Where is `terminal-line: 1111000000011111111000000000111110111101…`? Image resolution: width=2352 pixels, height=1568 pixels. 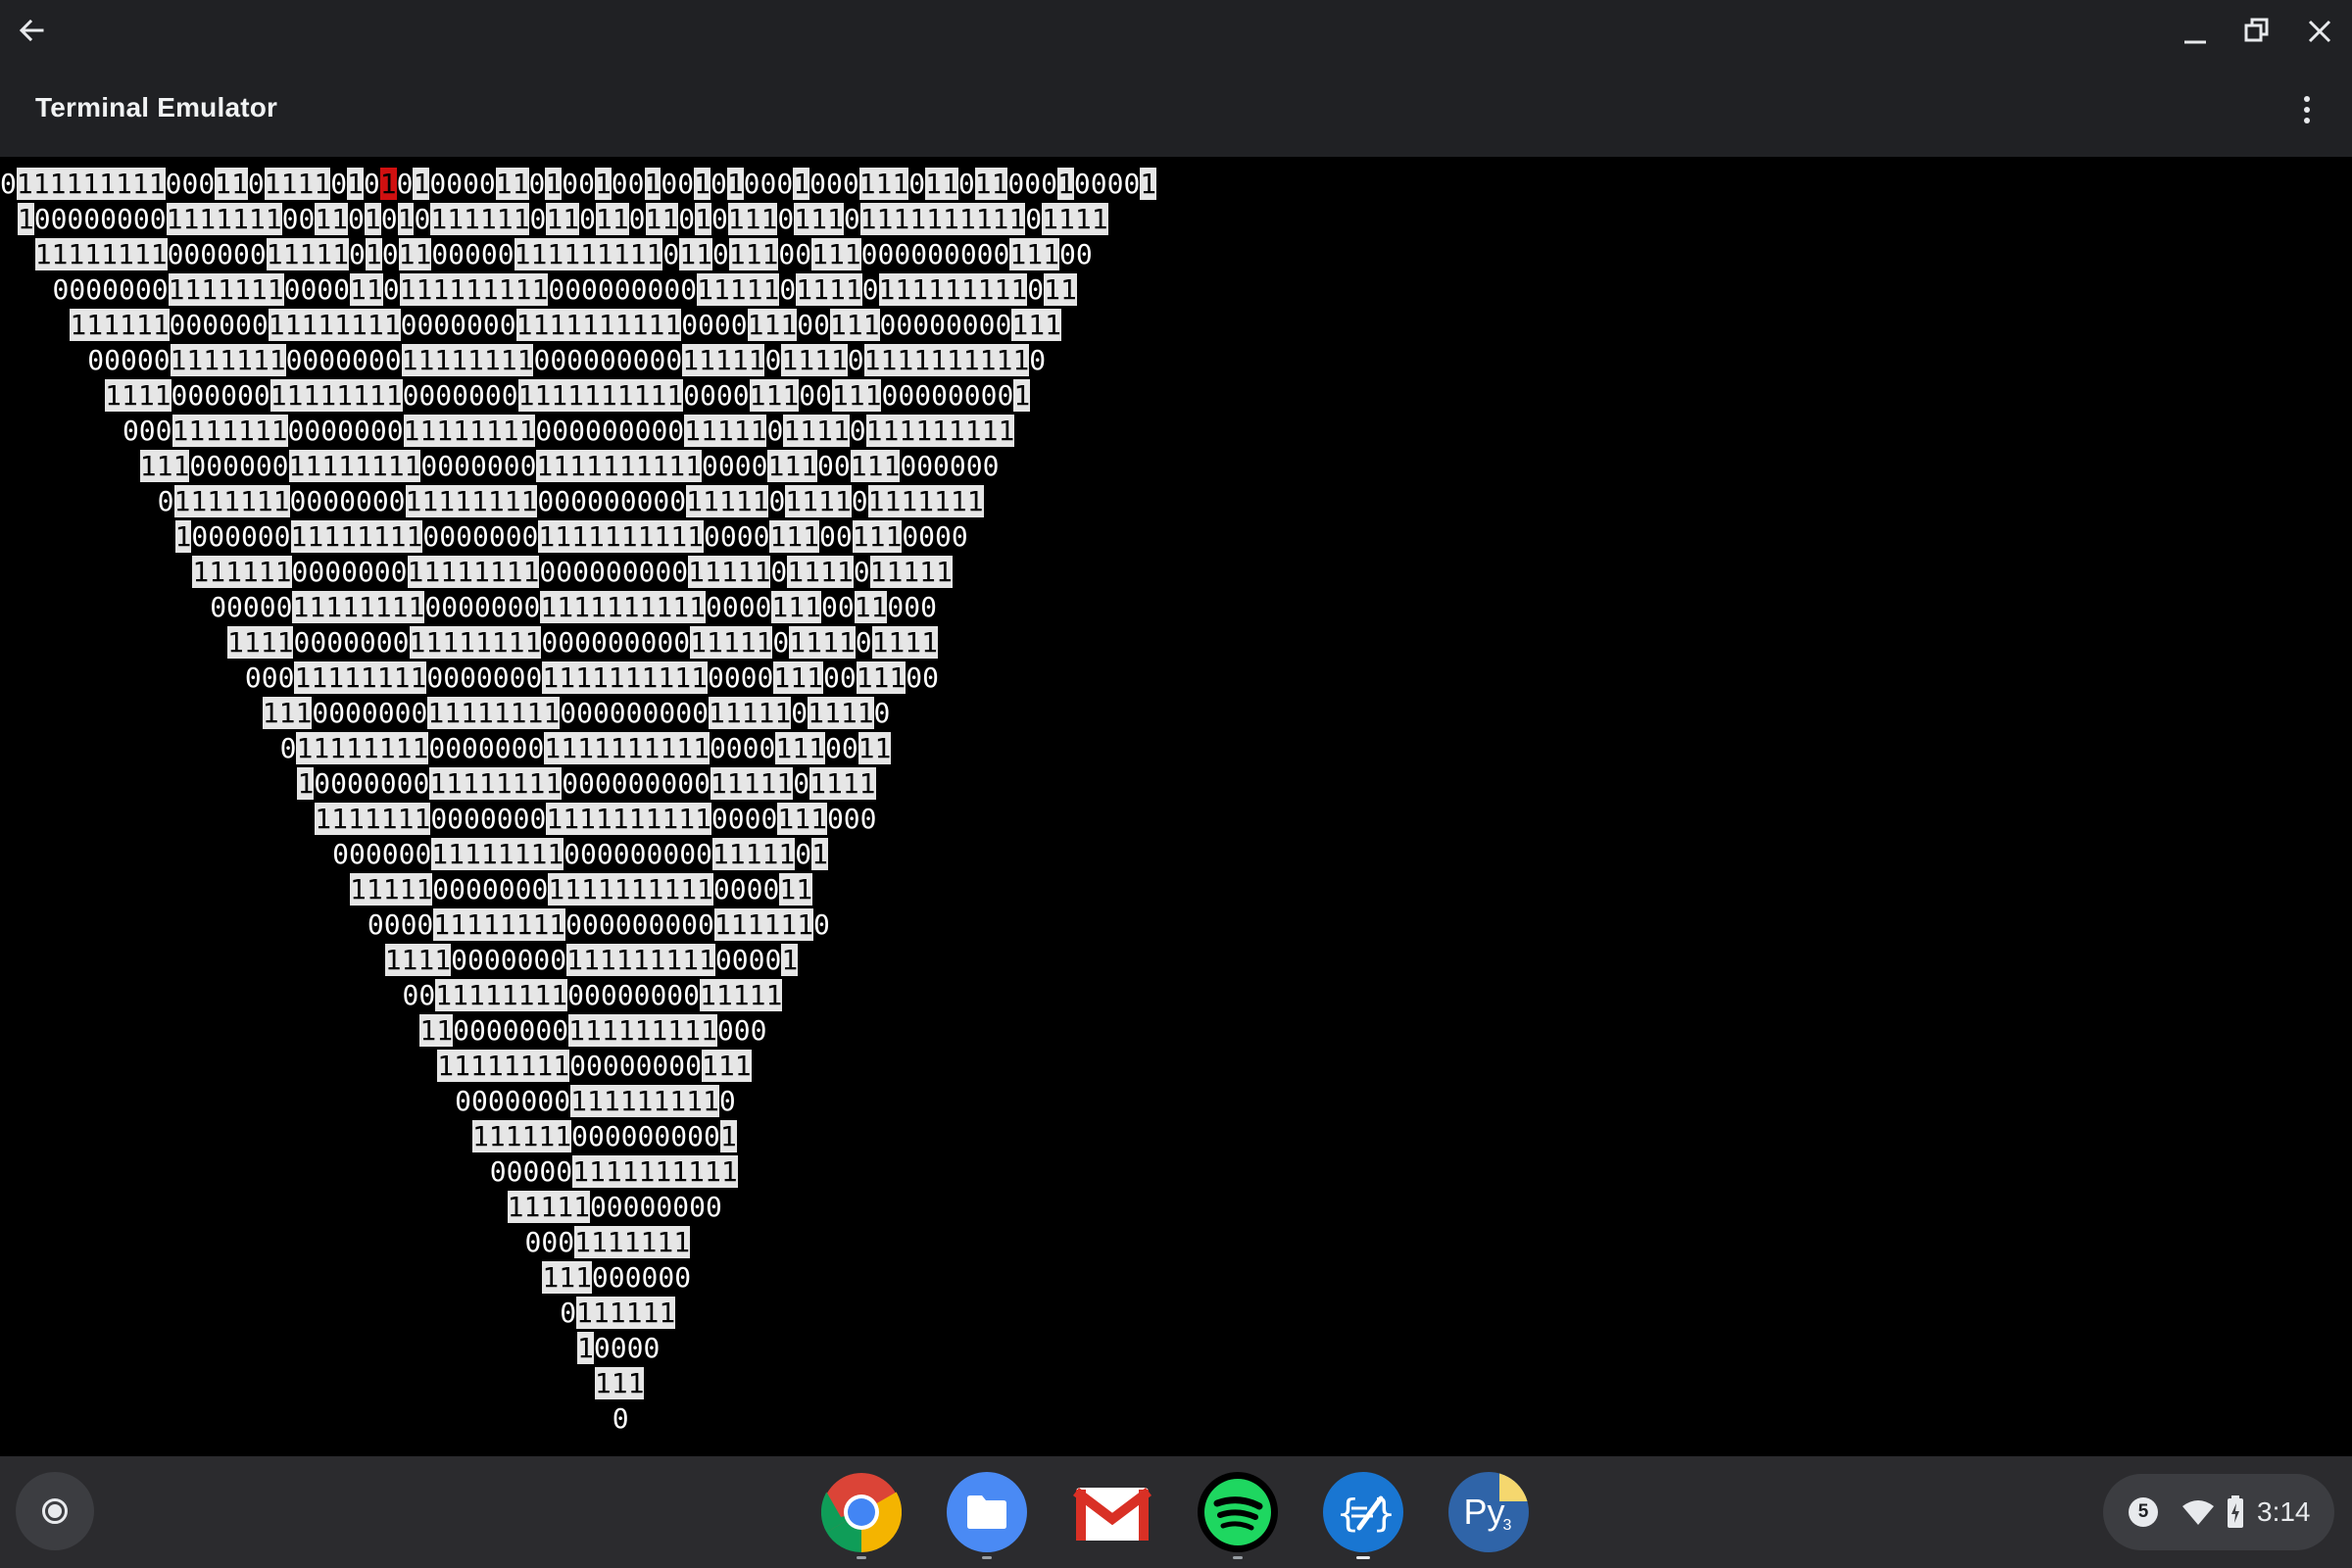 terminal-line: 1111000000011111111000000000111110111101… is located at coordinates (582, 642).